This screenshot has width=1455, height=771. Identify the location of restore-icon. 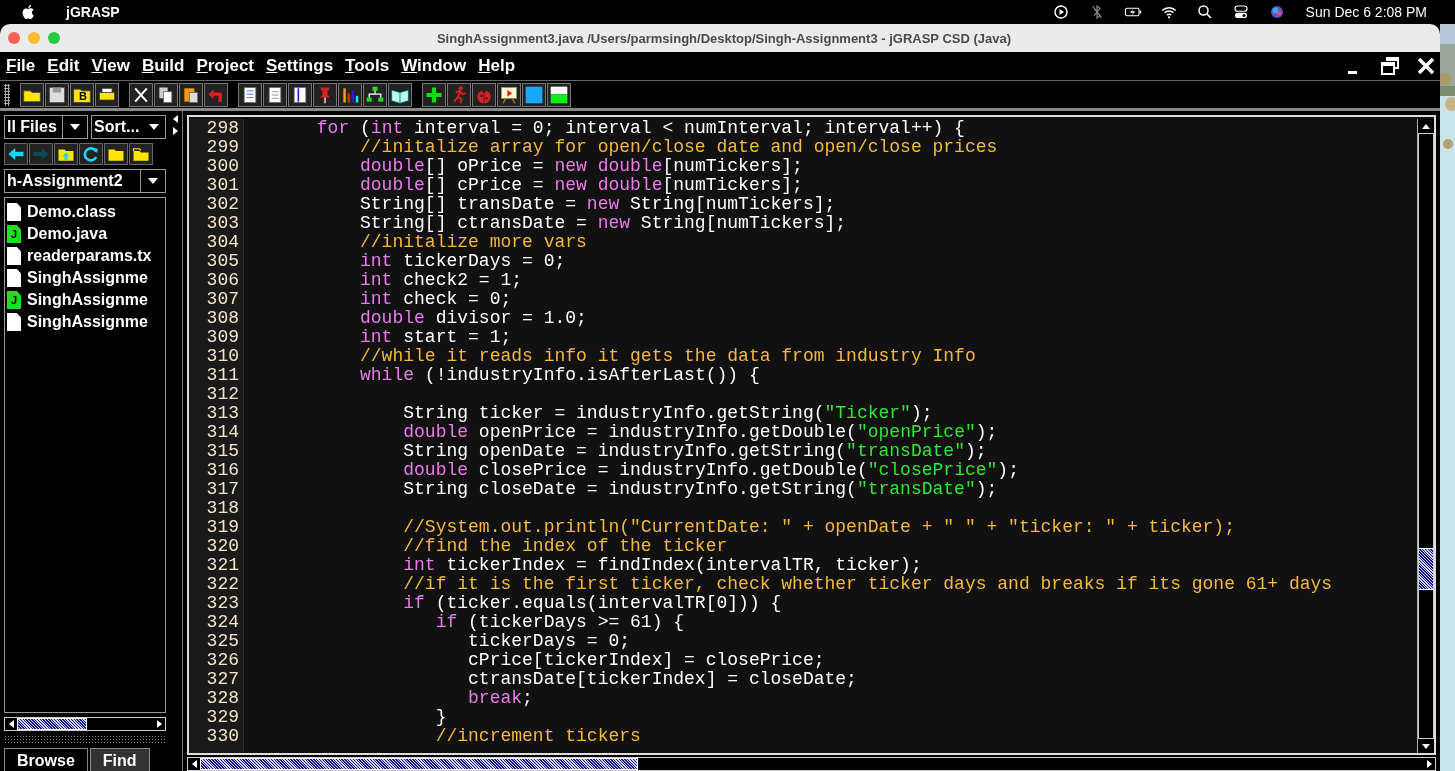
(1390, 66).